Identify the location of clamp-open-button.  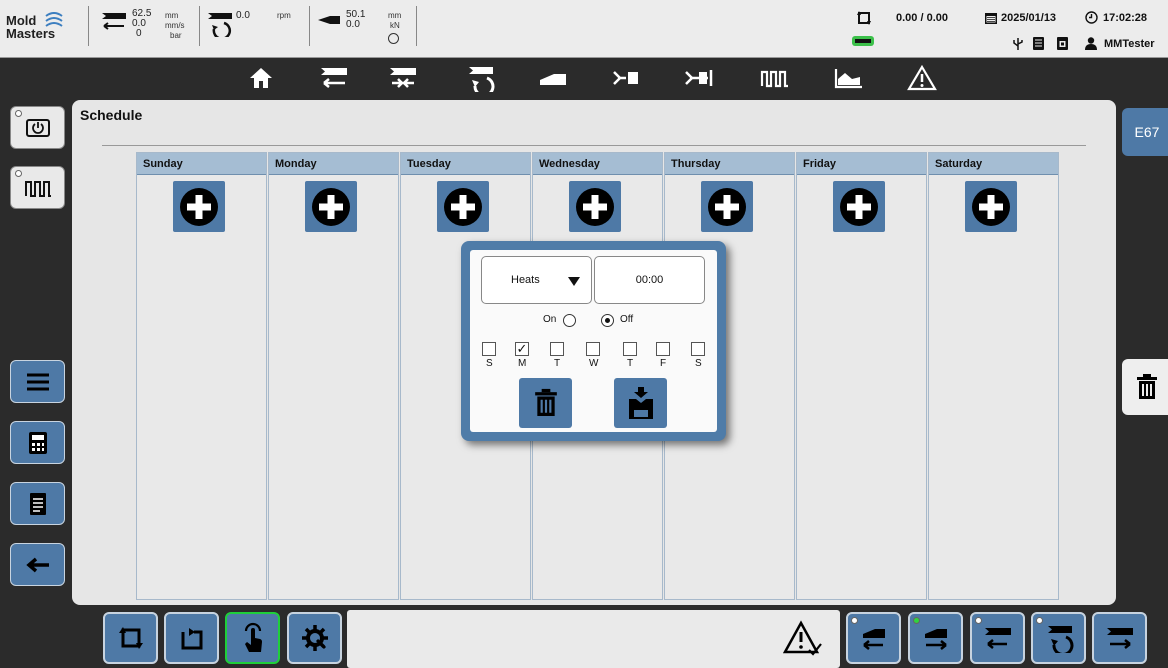
(873, 638).